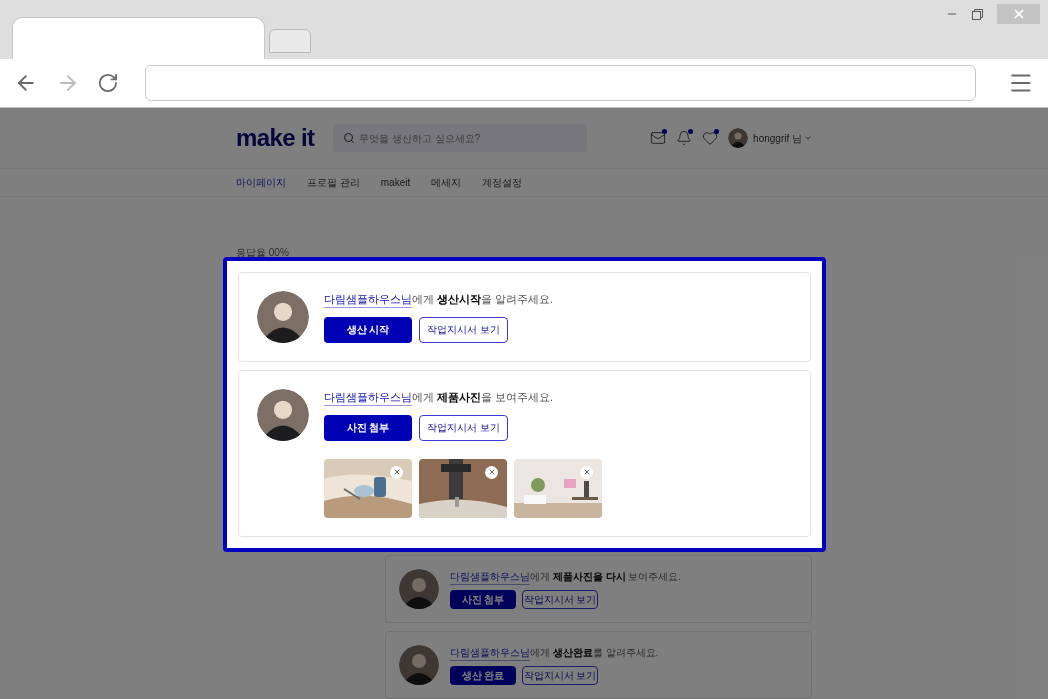  Describe the element at coordinates (566, 576) in the screenshot. I see `task-message: 다림샘플하우스님에게 제품사진을 다시 보여주세요.` at that location.